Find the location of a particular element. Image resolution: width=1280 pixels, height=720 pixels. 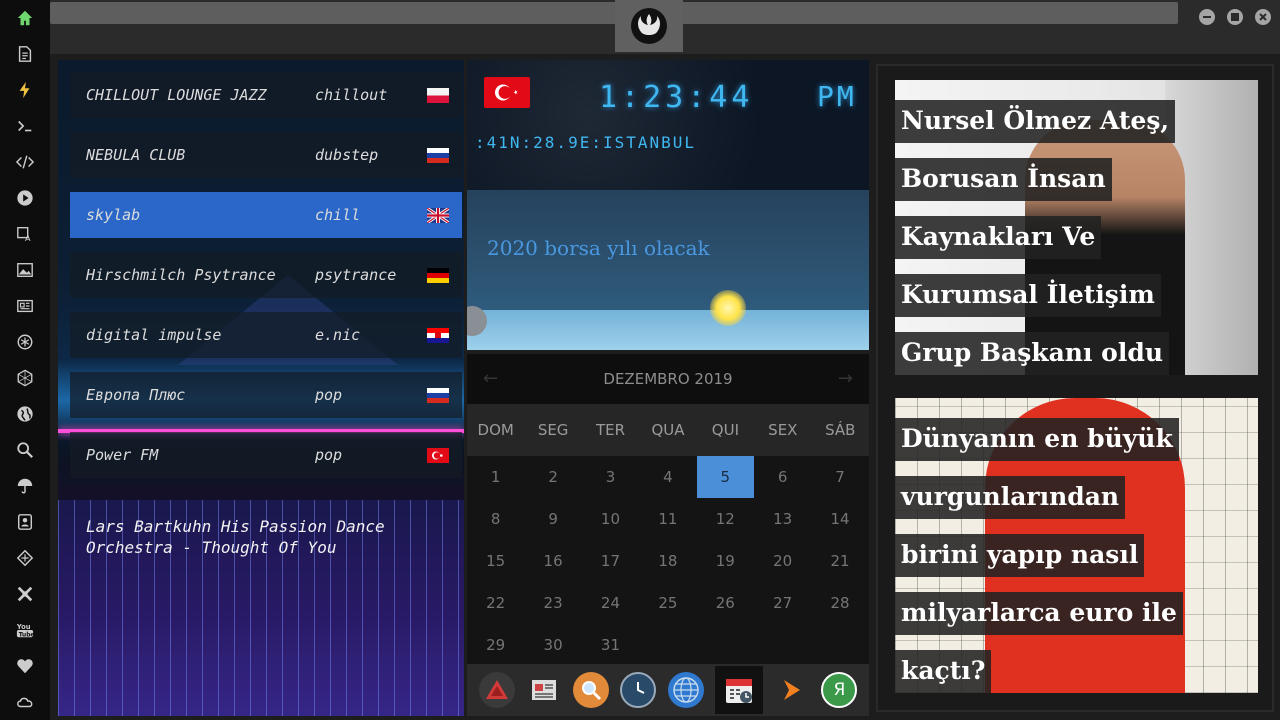

next-month-icon: → is located at coordinates (845, 378).